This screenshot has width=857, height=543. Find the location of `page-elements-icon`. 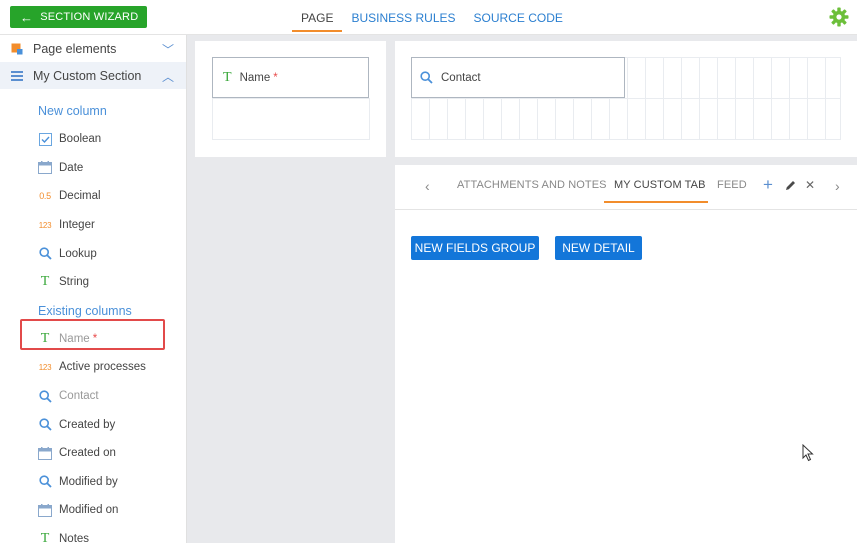

page-elements-icon is located at coordinates (17, 49).